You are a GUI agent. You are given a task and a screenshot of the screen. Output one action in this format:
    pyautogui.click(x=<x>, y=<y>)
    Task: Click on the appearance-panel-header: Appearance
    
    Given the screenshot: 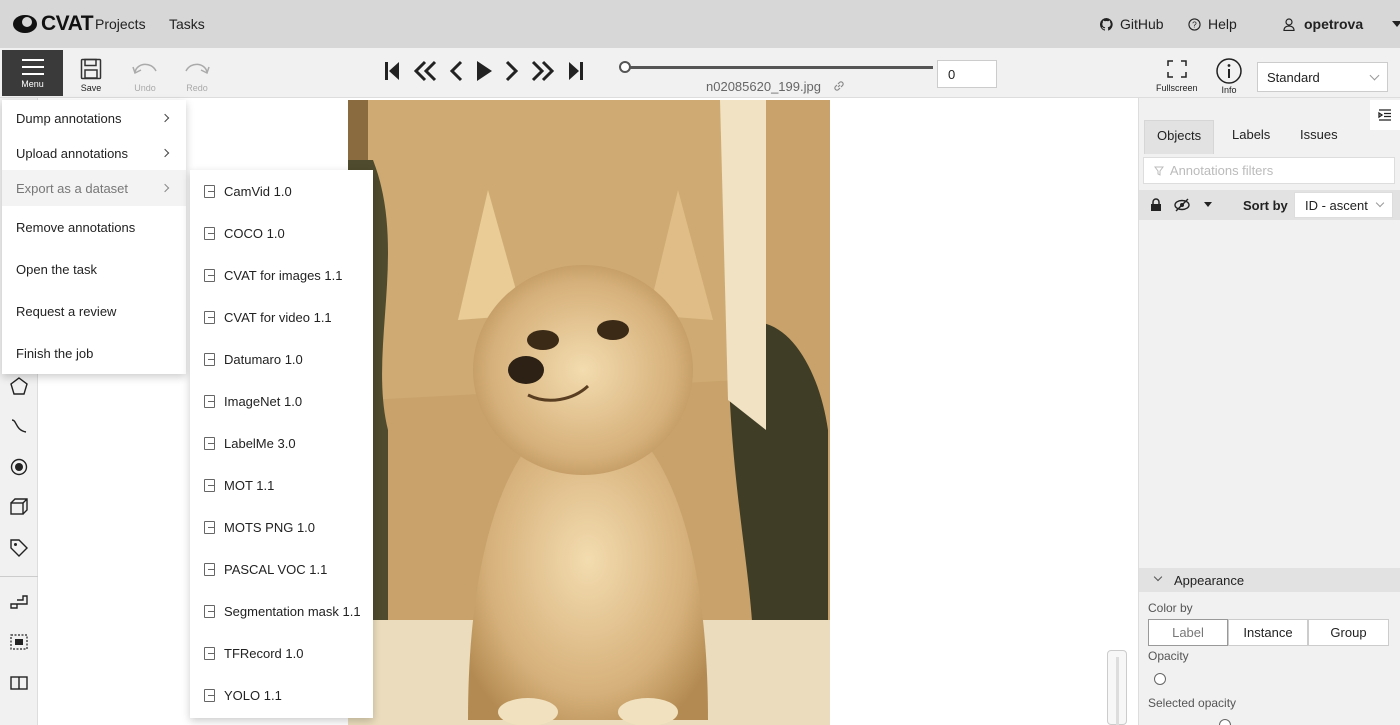 What is the action you would take?
    pyautogui.click(x=1269, y=580)
    